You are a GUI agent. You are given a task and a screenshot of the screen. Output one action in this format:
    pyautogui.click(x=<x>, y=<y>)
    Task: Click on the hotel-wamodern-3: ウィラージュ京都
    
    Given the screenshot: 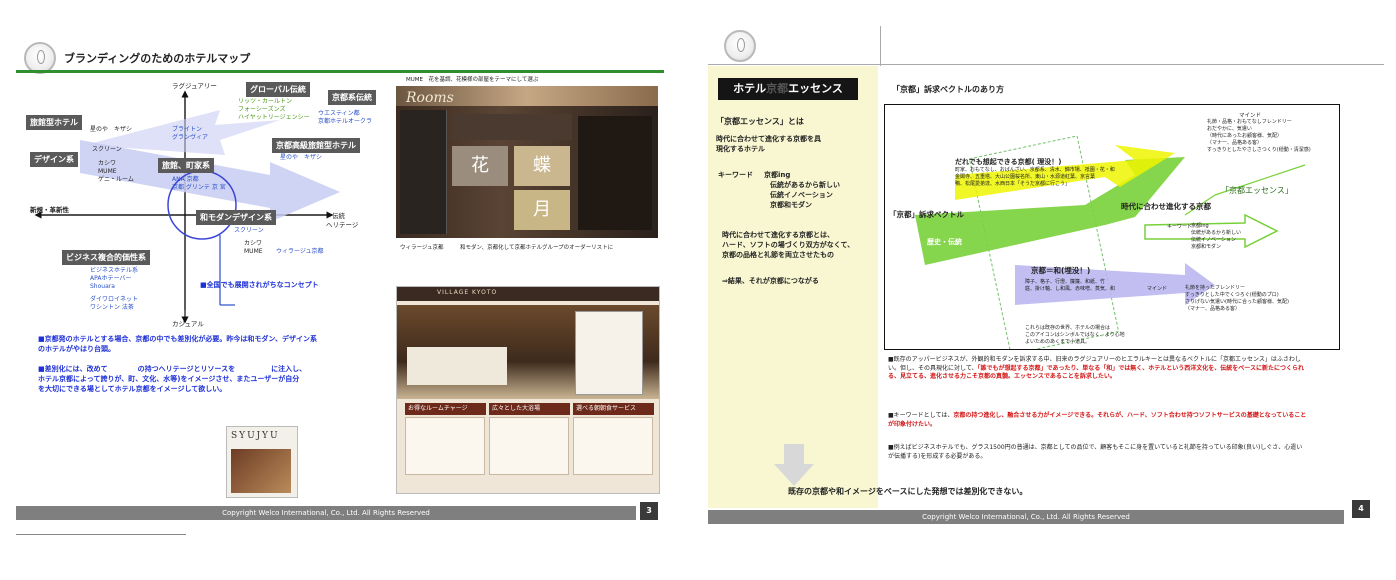 What is the action you would take?
    pyautogui.click(x=300, y=251)
    